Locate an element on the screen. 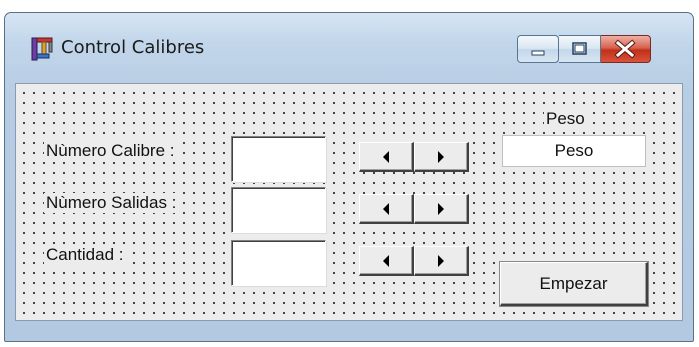 The image size is (699, 347). numero-salidas-decrement-button is located at coordinates (386, 209).